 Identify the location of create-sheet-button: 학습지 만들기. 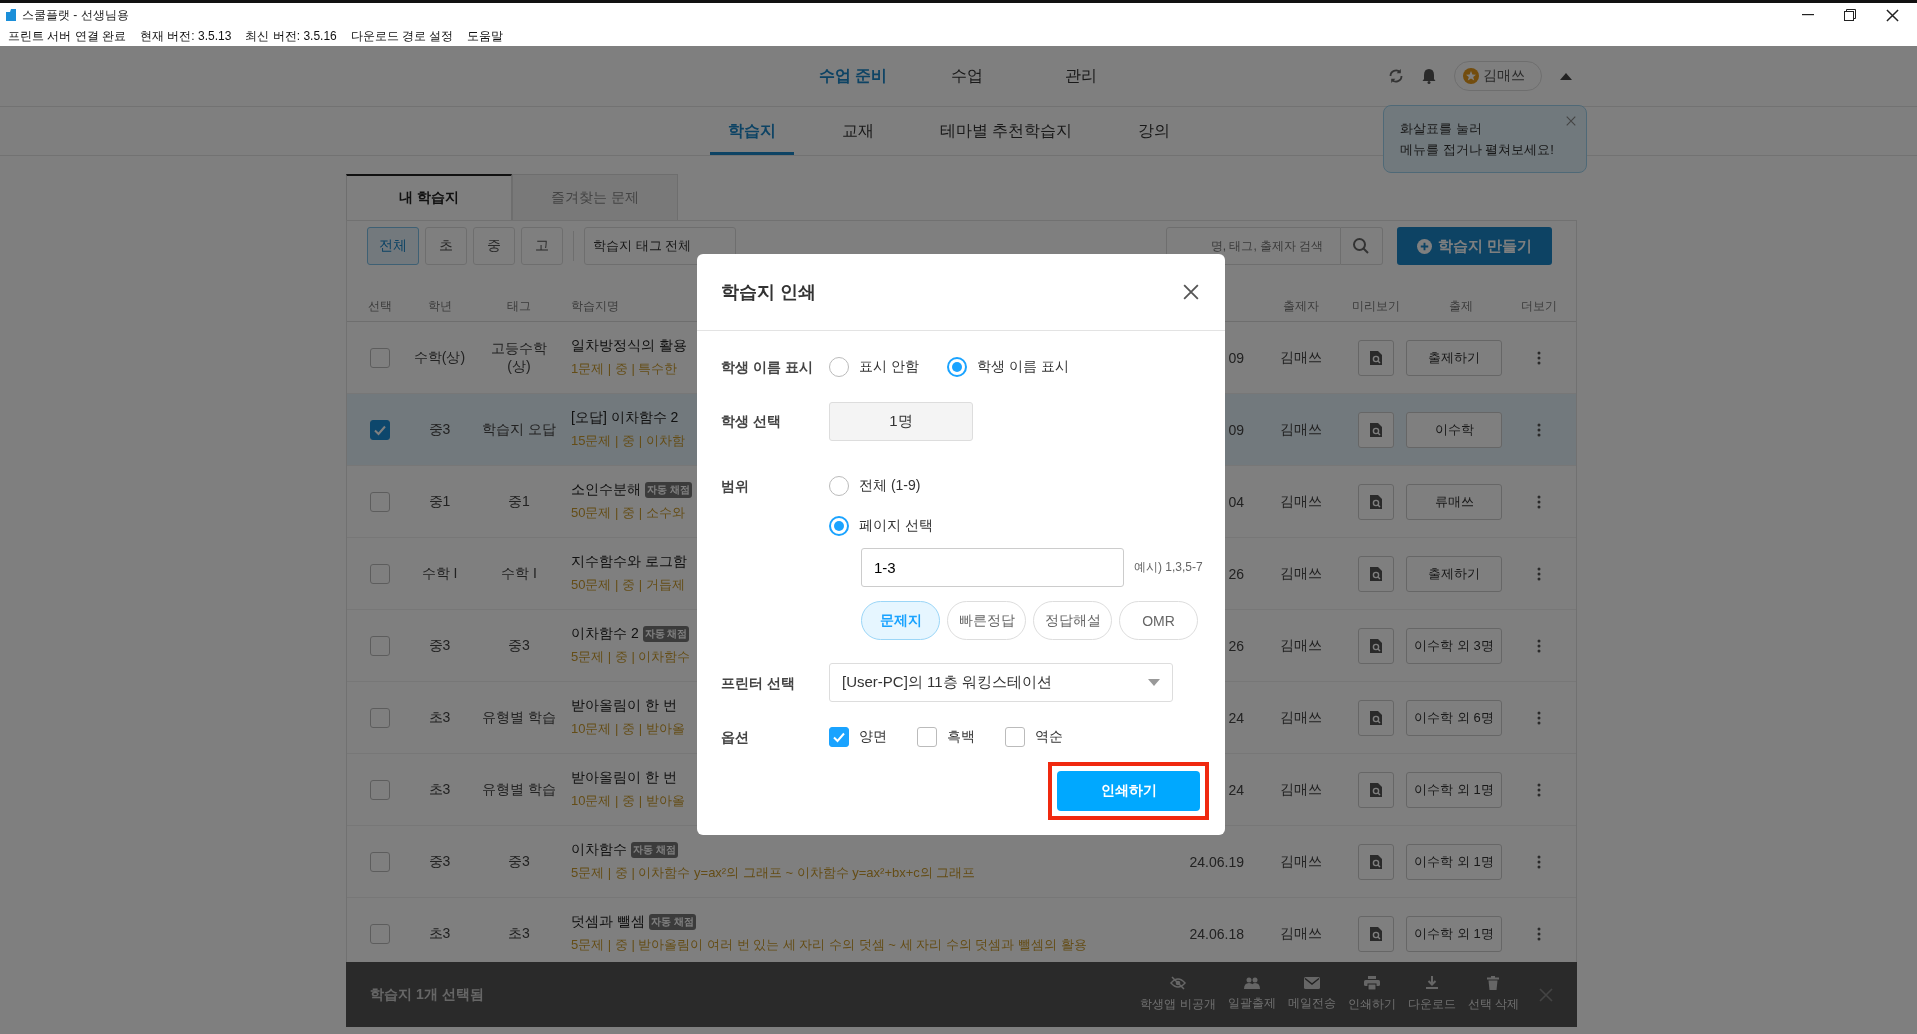
(1474, 246).